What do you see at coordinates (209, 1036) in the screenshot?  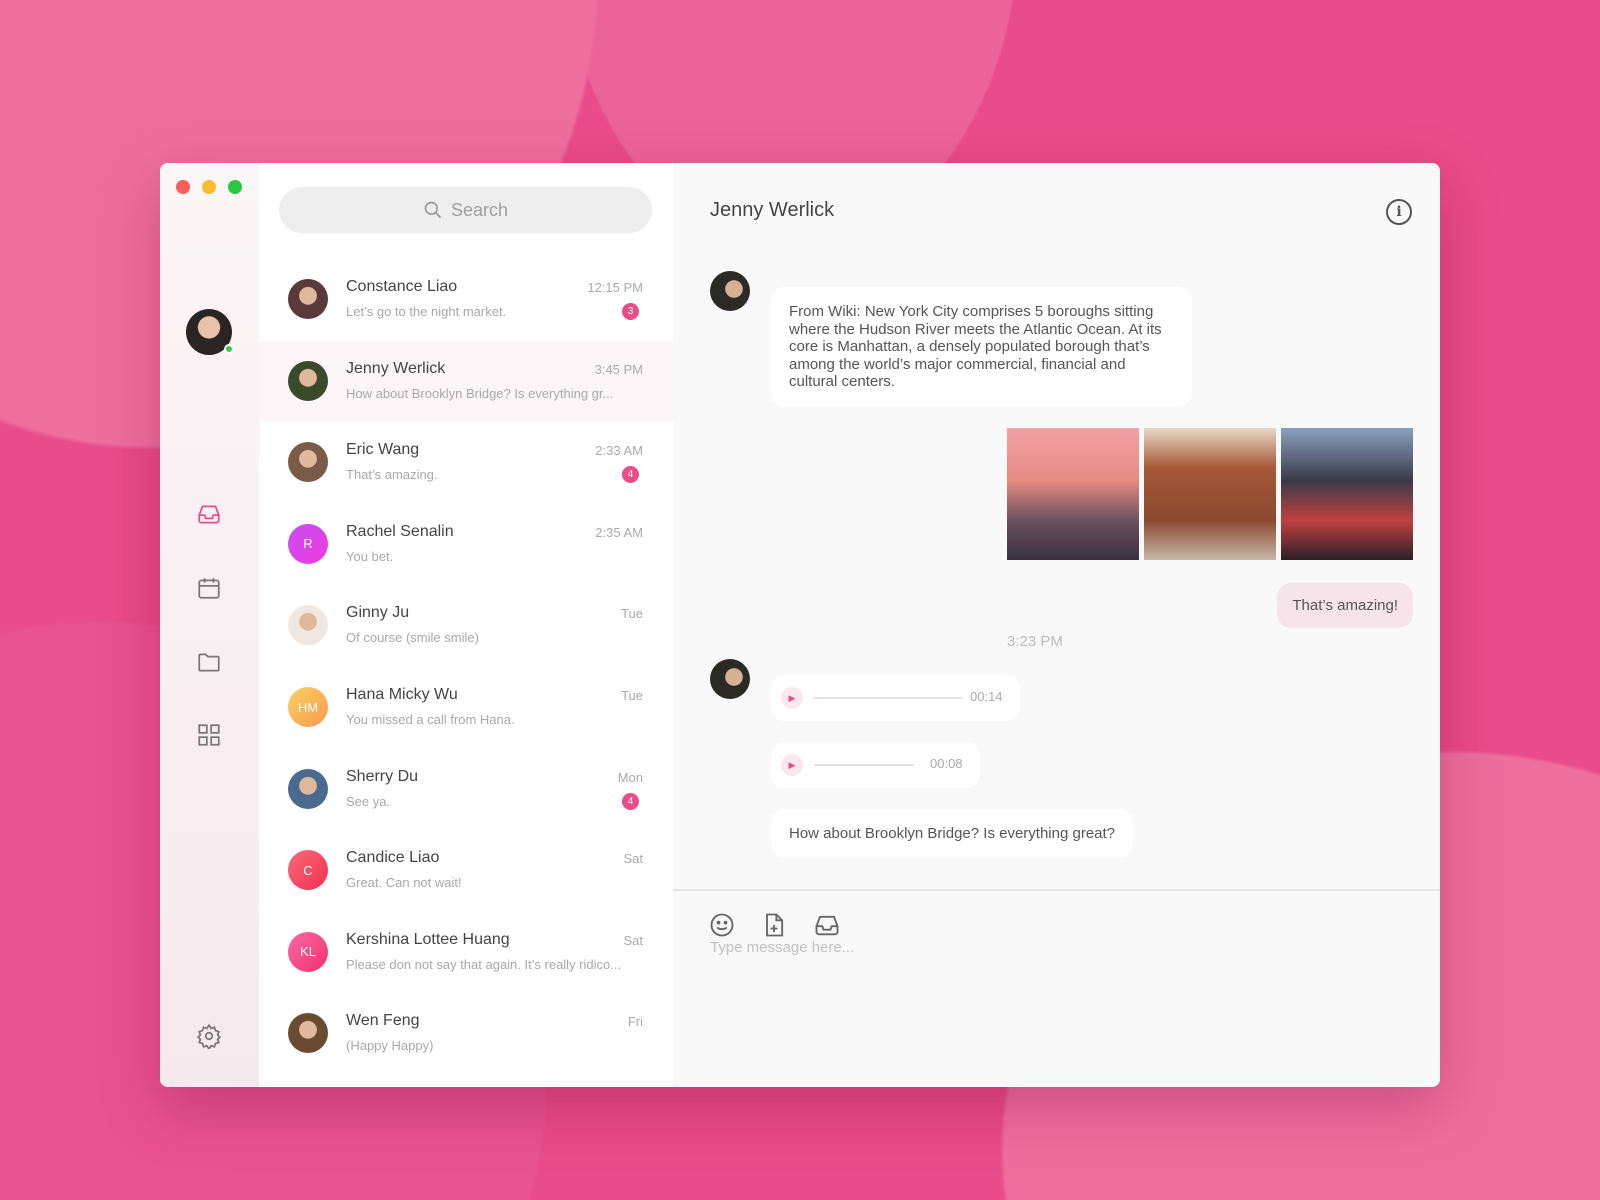 I see `gear-icon` at bounding box center [209, 1036].